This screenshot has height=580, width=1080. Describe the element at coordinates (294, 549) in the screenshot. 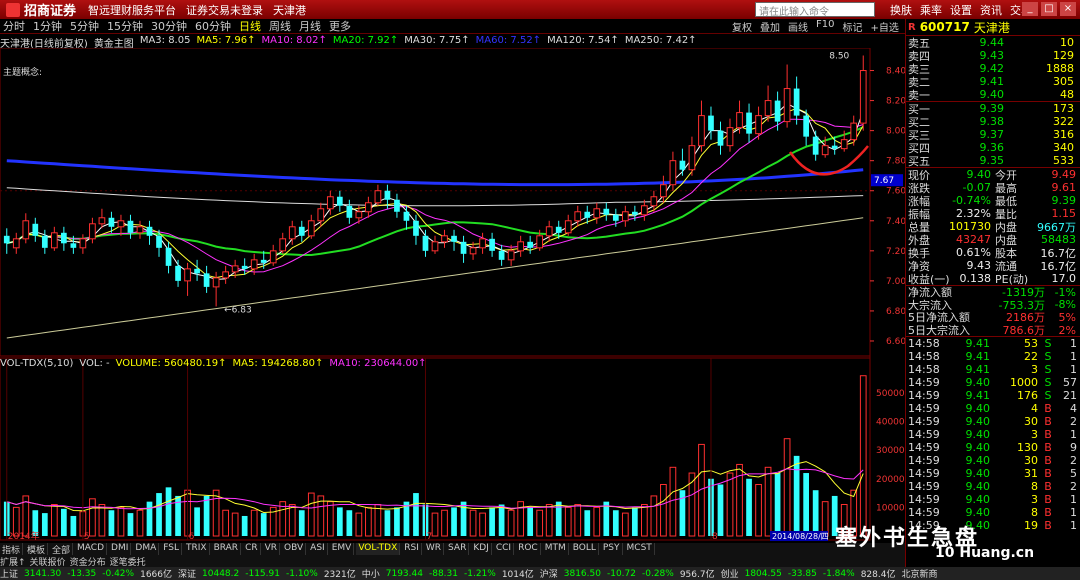

I see `indicator-tab-11: OBV` at that location.